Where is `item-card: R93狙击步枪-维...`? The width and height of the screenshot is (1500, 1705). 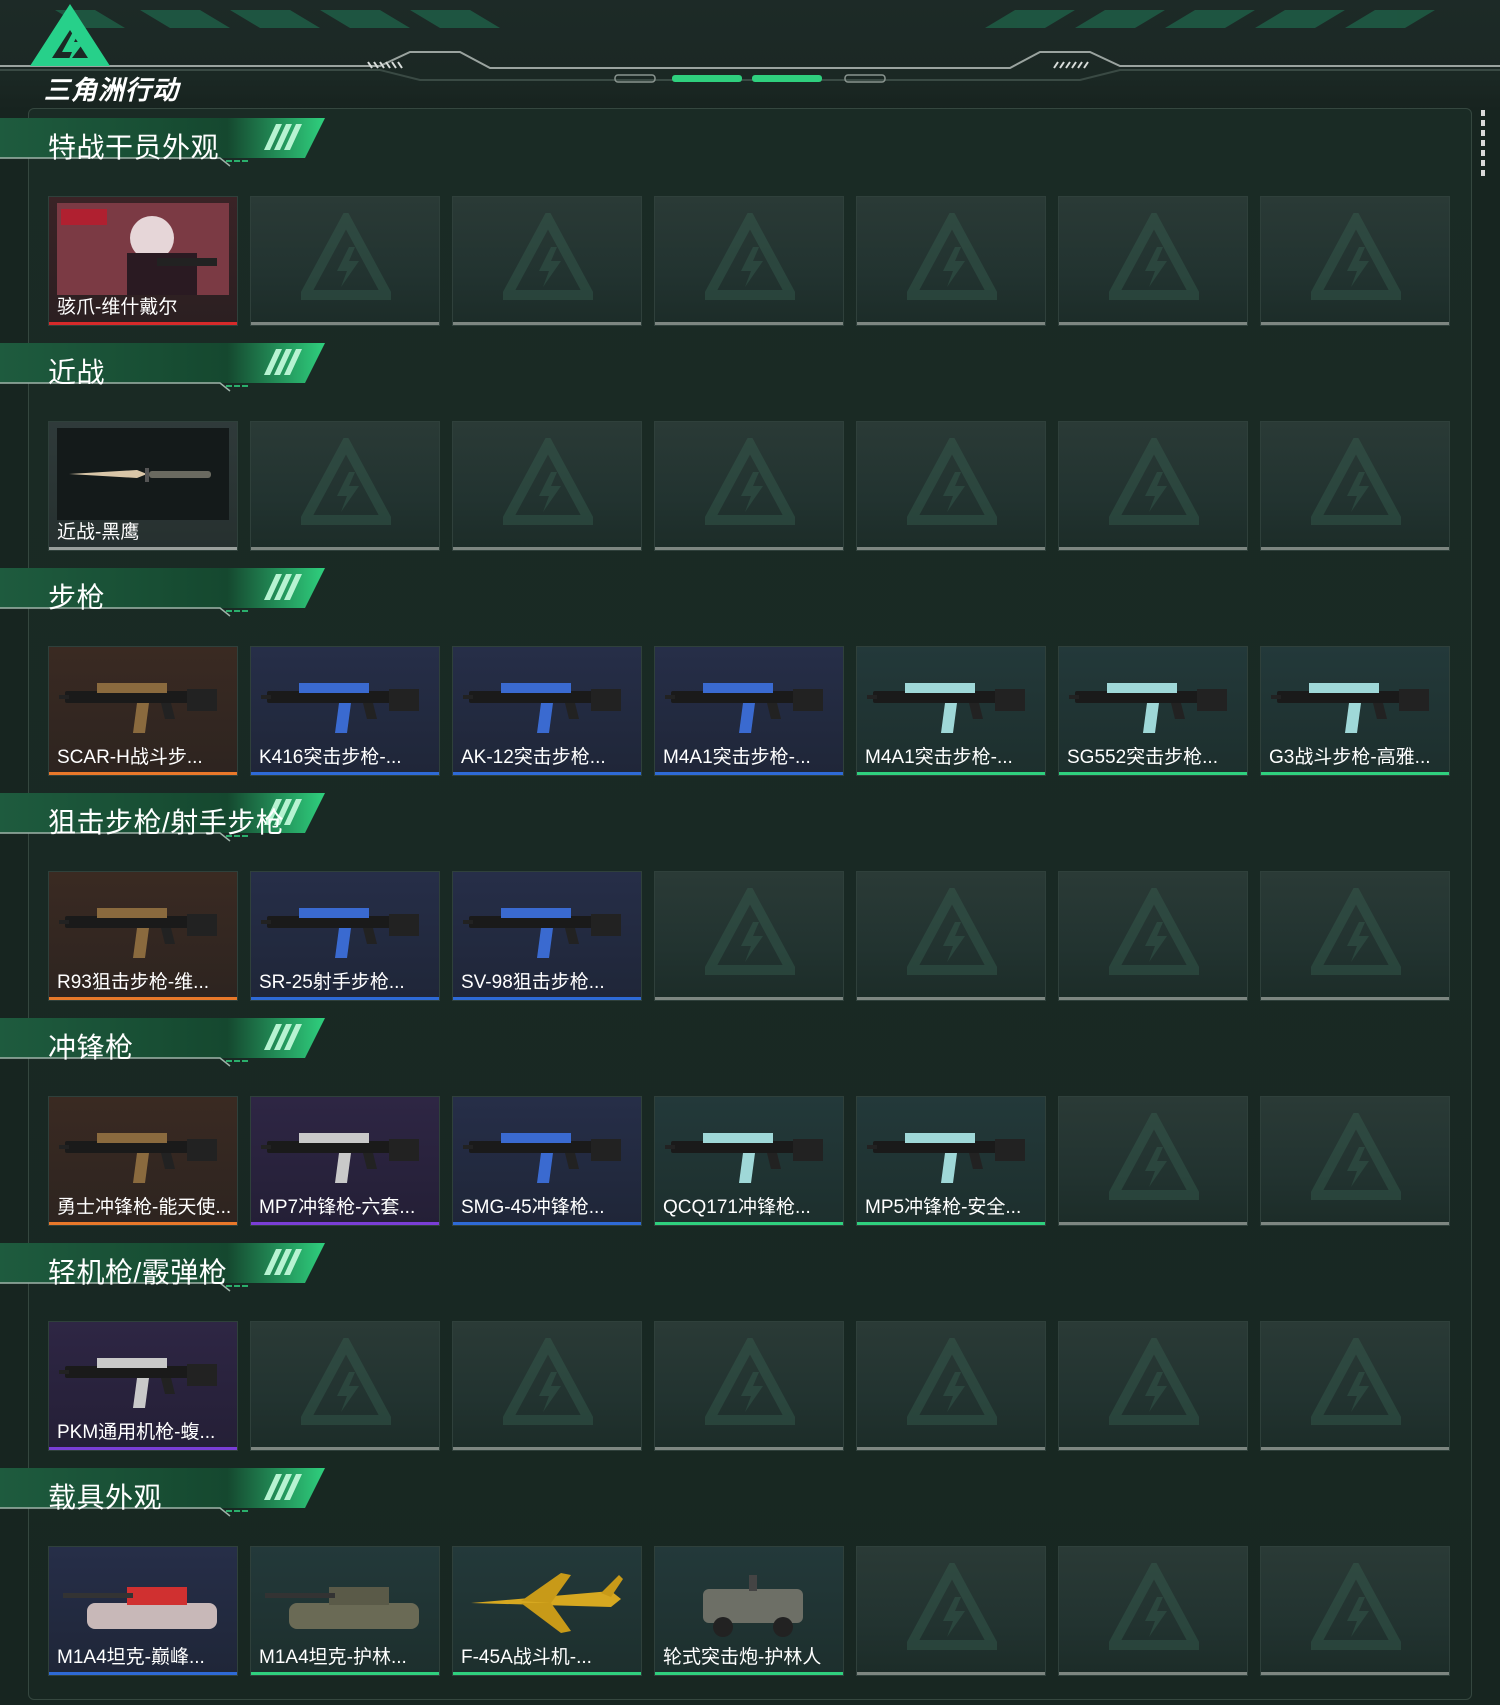 item-card: R93狙击步枪-维... is located at coordinates (143, 936).